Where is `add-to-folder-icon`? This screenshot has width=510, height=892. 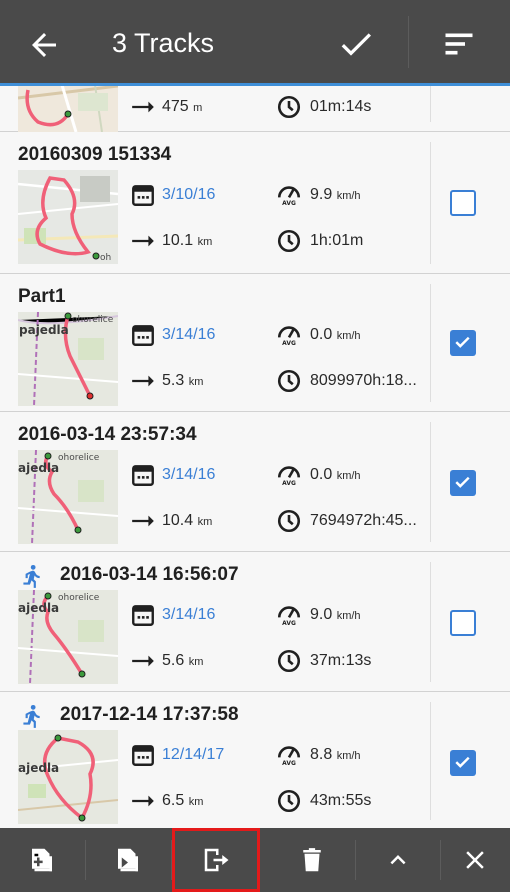
add-to-folder-icon is located at coordinates (42, 860).